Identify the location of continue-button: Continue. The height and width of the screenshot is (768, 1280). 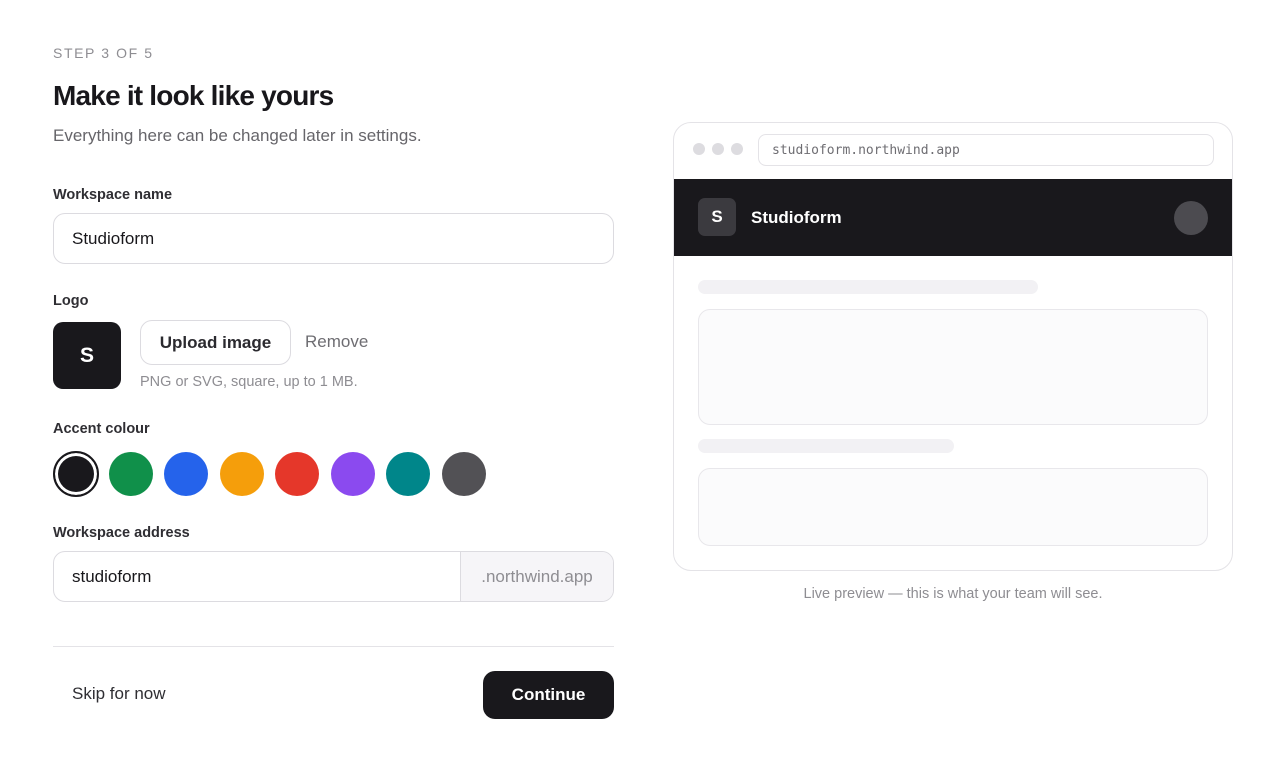
(548, 695).